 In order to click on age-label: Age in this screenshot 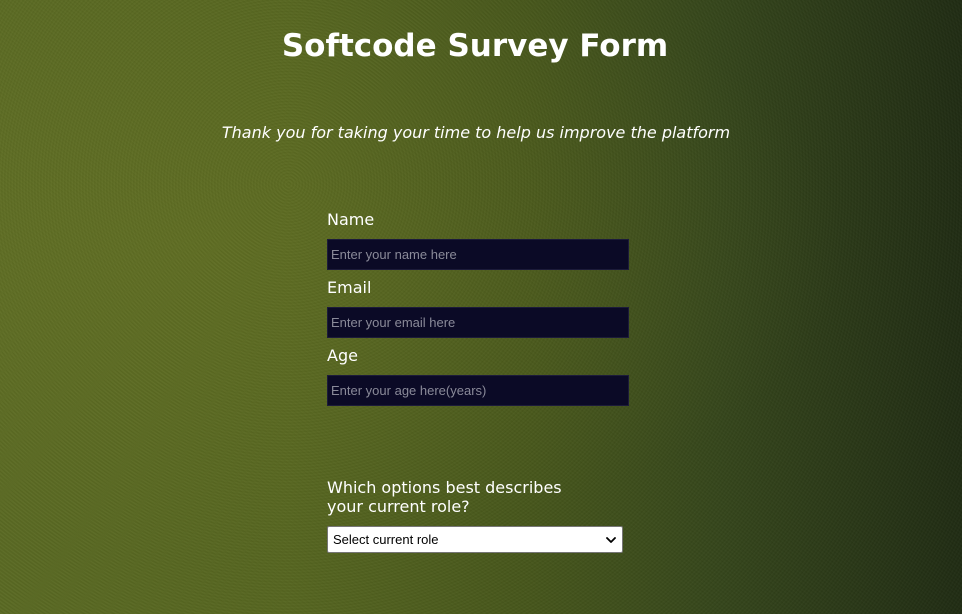, I will do `click(342, 355)`.